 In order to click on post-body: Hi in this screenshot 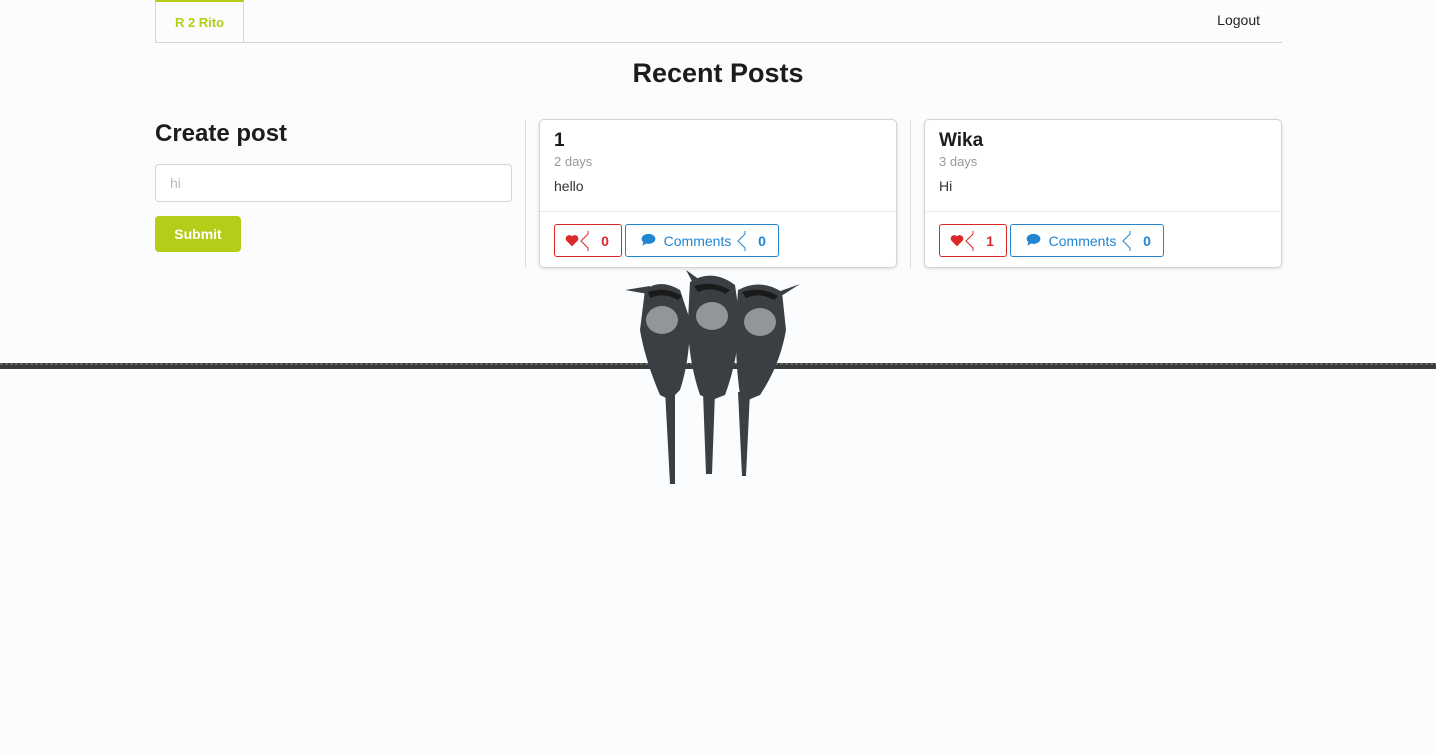, I will do `click(946, 186)`.